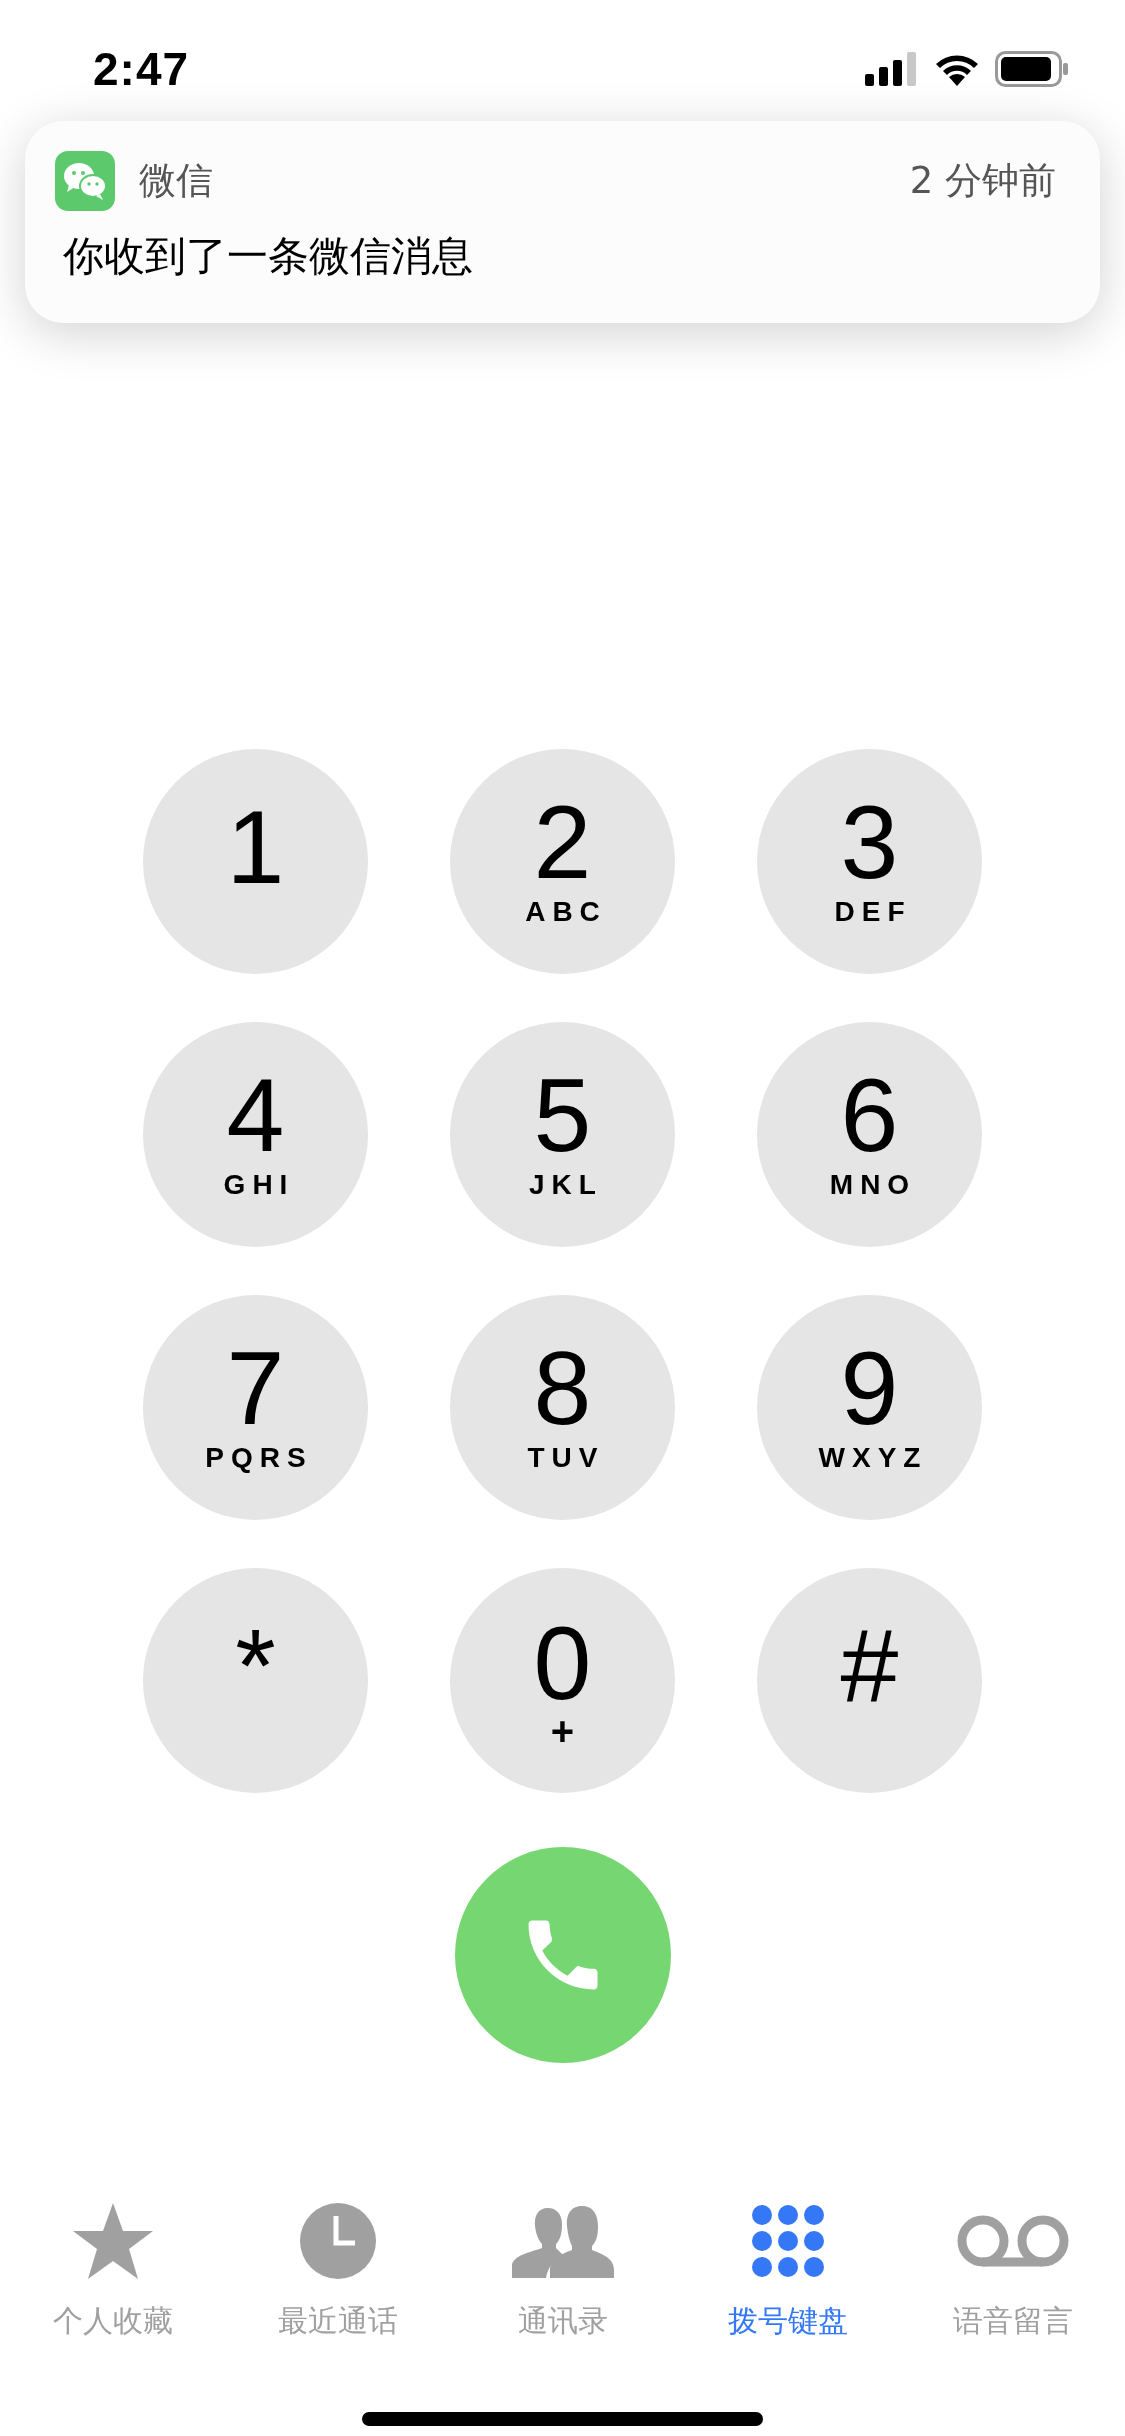 Image resolution: width=1125 pixels, height=2436 pixels. I want to click on tab-item: 拨号键盘, so click(787, 2270).